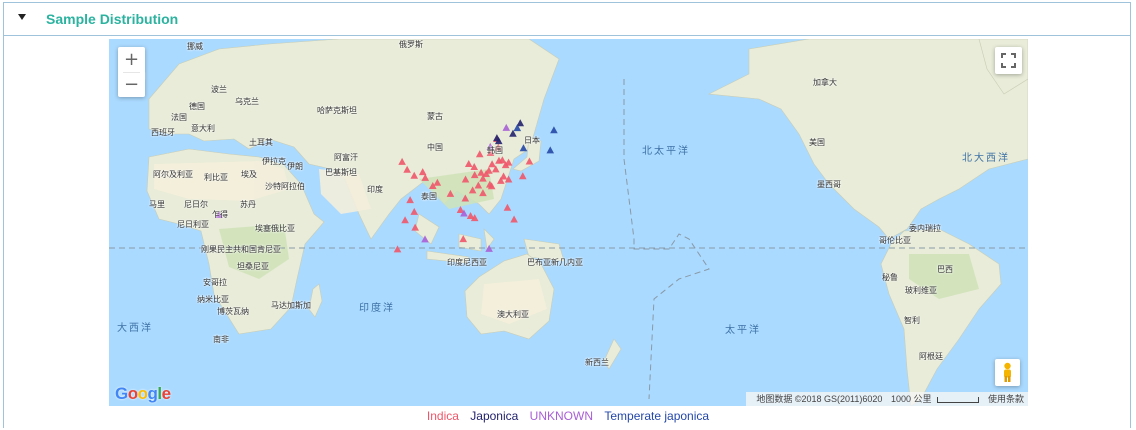 The width and height of the screenshot is (1136, 430). Describe the element at coordinates (657, 416) in the screenshot. I see `legend-temperate-japonica: Temperate japonica` at that location.